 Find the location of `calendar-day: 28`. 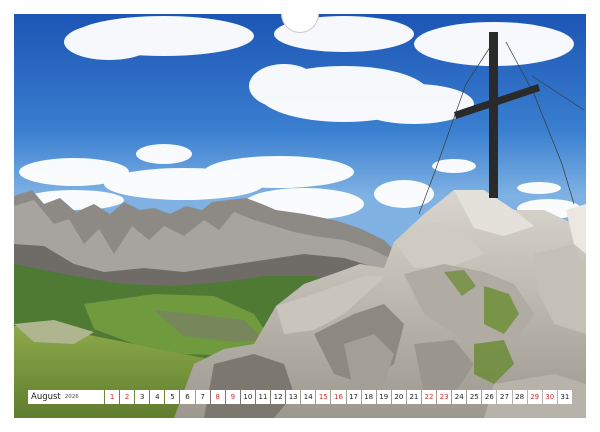

calendar-day: 28 is located at coordinates (519, 397).